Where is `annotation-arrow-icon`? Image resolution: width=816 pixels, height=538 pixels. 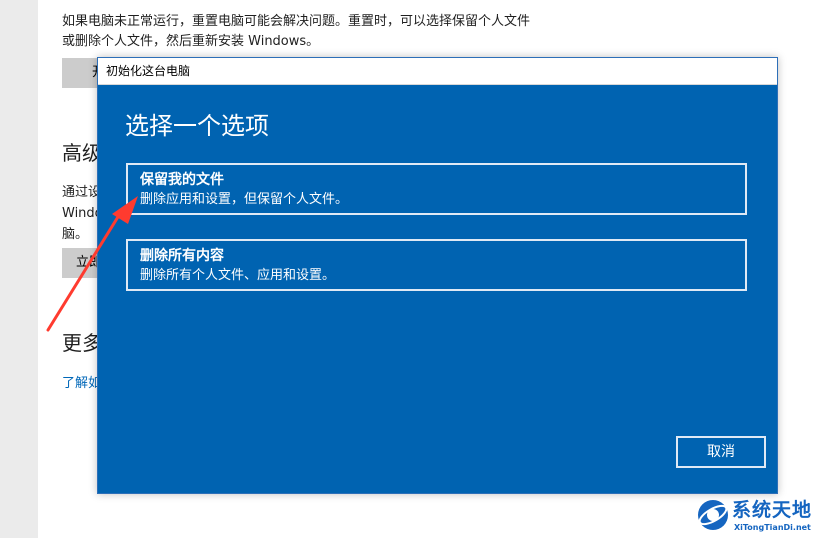
annotation-arrow-icon is located at coordinates (92, 264).